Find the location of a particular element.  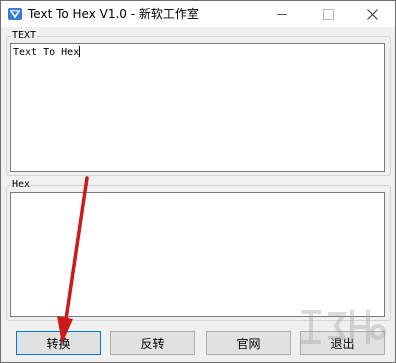

close-button is located at coordinates (372, 14).